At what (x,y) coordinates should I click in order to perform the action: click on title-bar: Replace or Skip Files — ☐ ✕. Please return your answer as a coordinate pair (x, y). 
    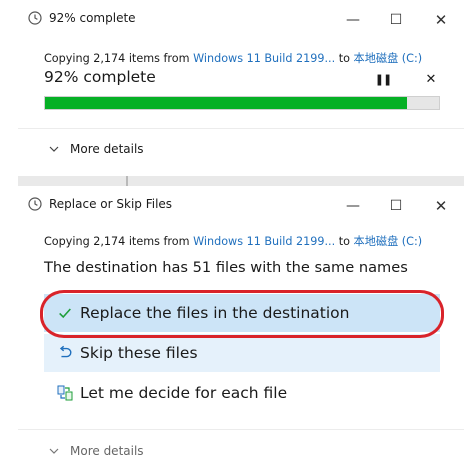
    Looking at the image, I should click on (241, 206).